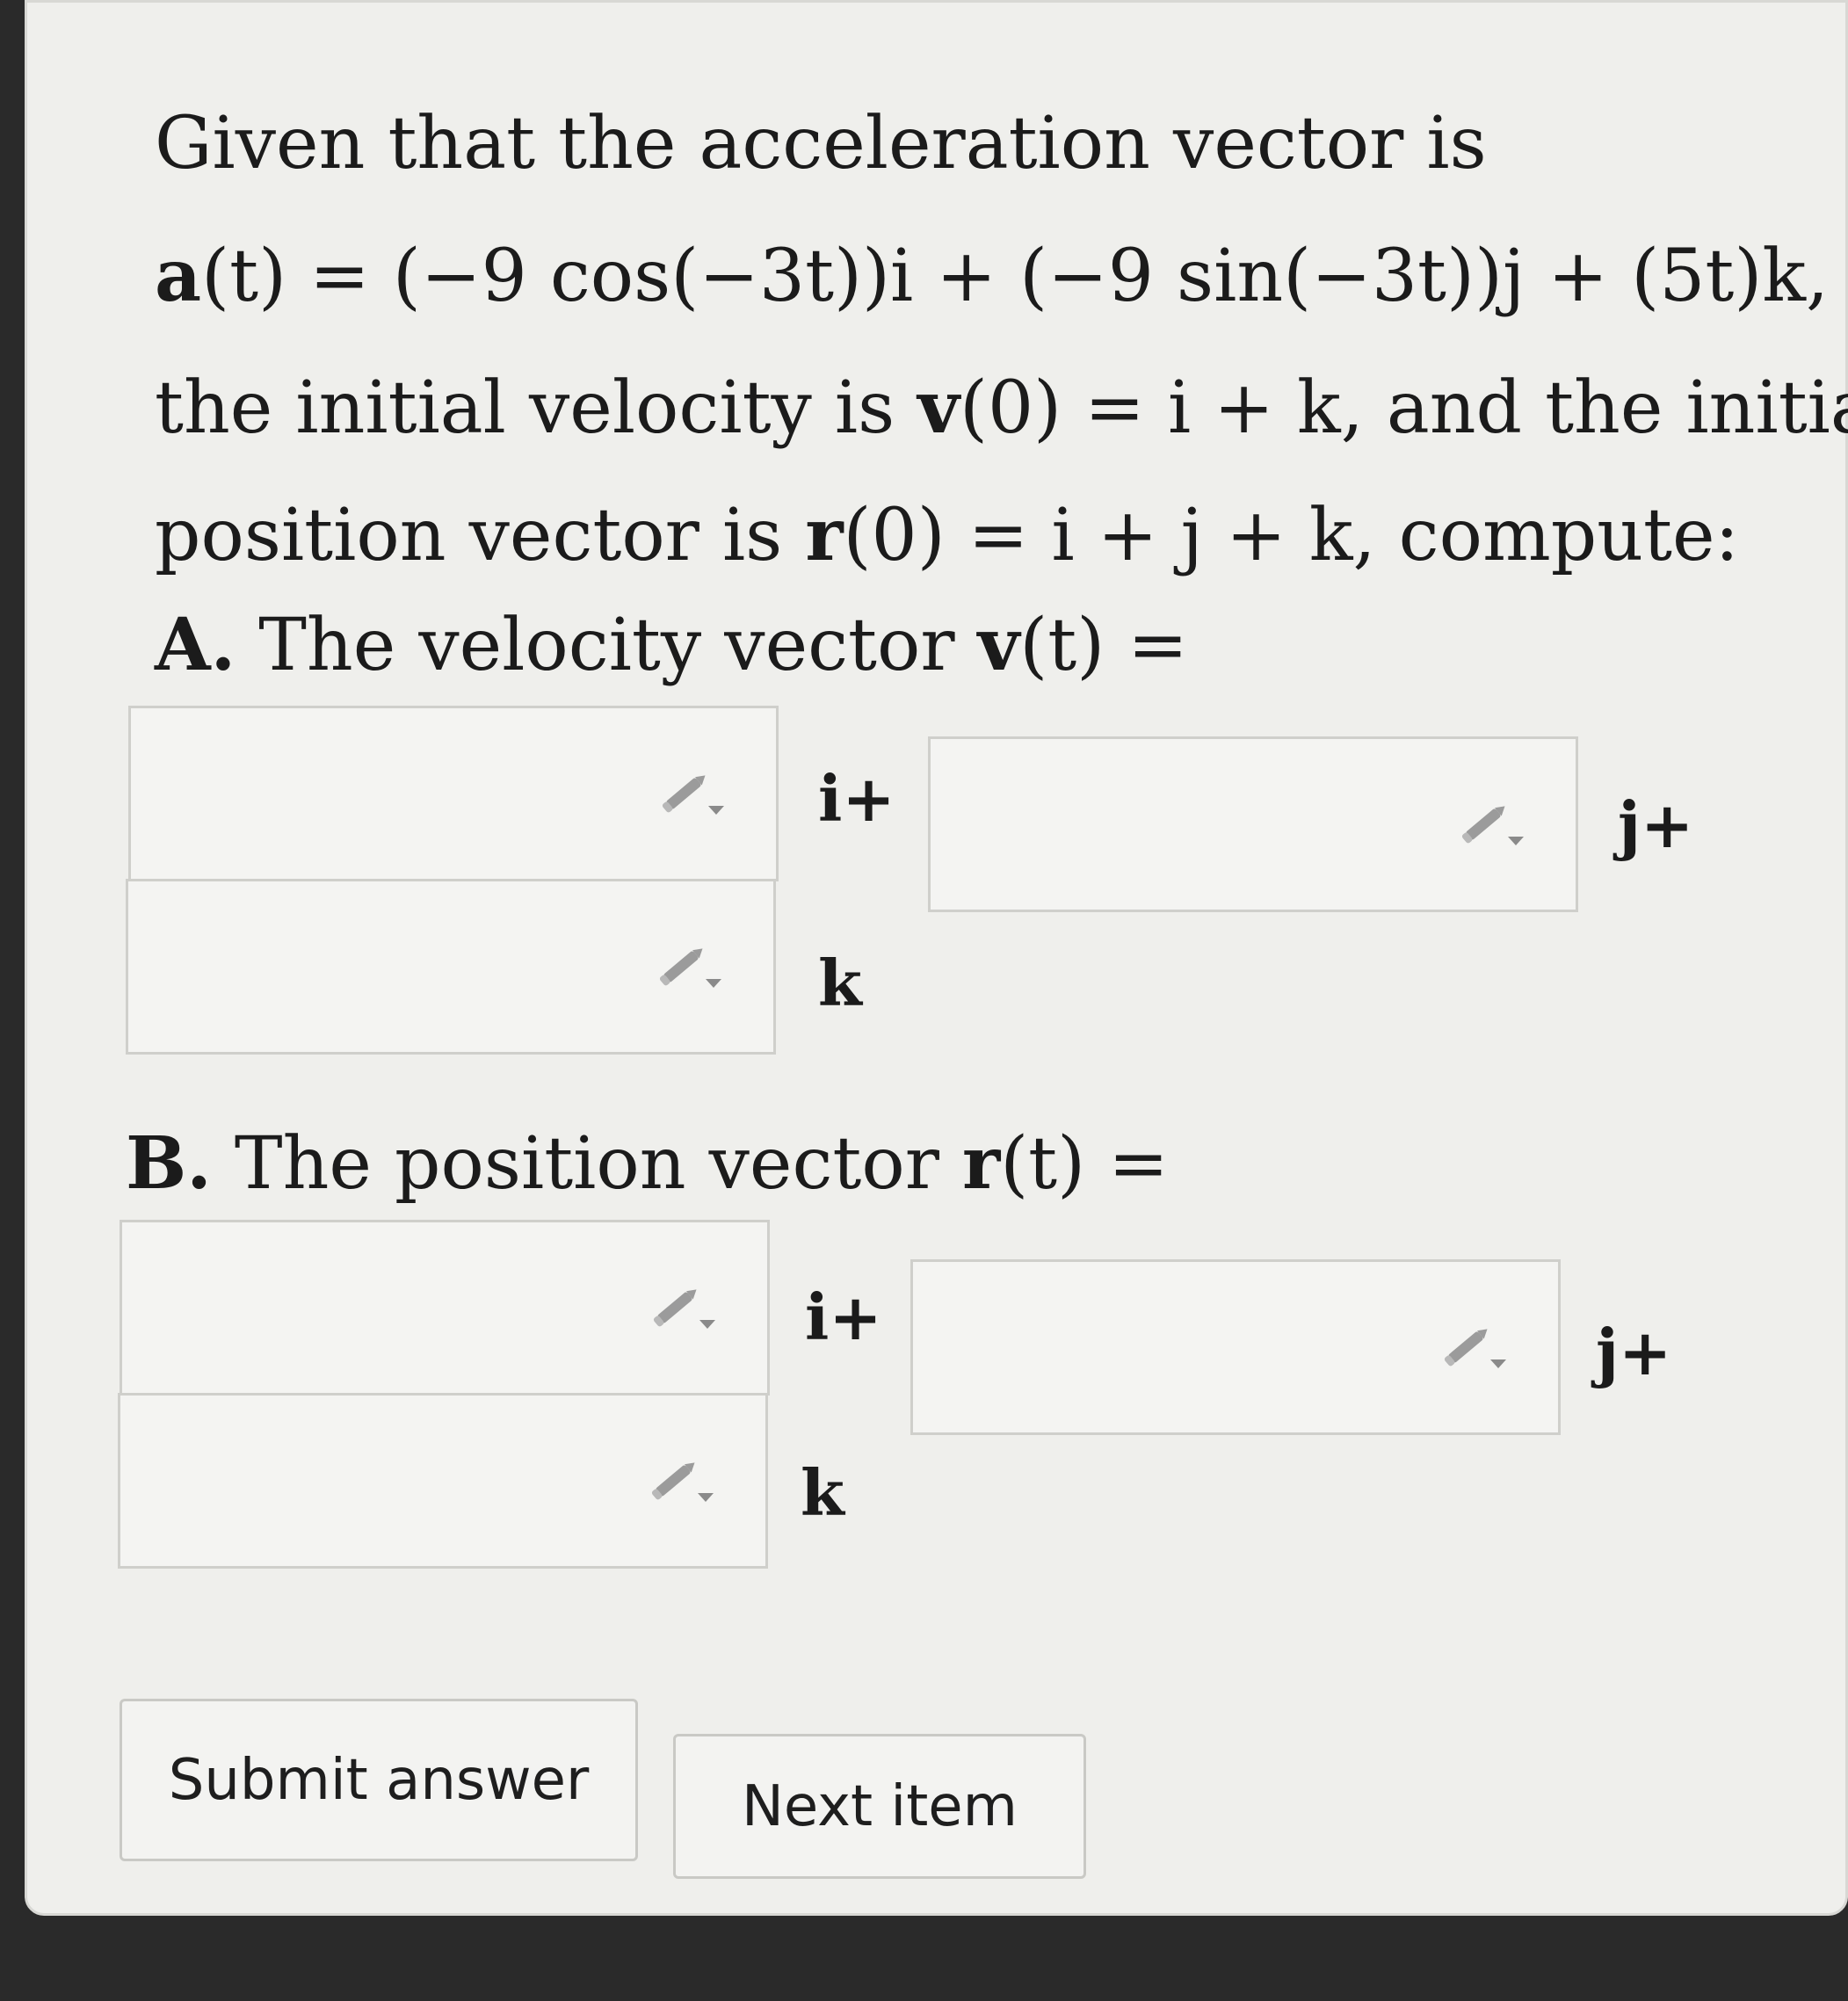  Describe the element at coordinates (822, 1492) in the screenshot. I see `position-k-unit: k` at that location.